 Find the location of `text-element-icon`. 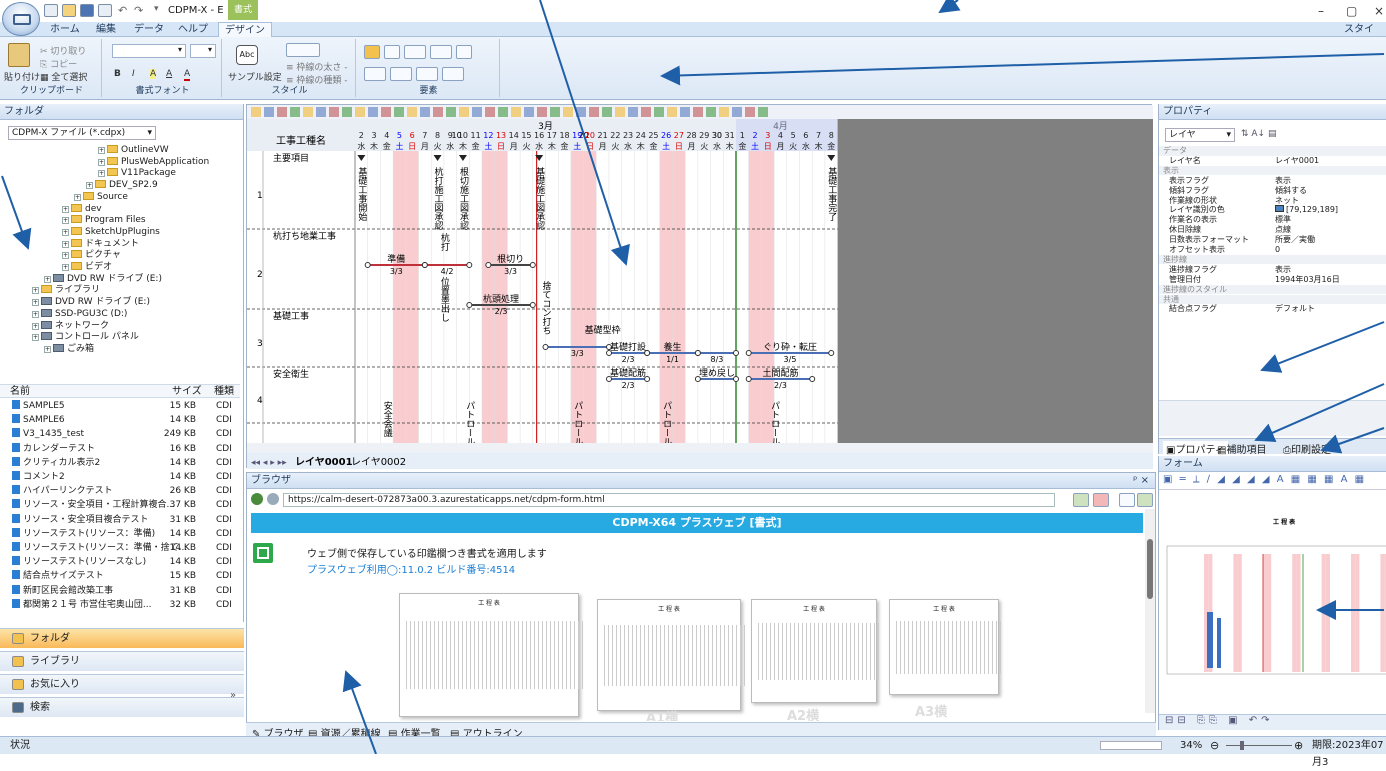

text-element-icon is located at coordinates (415, 52).